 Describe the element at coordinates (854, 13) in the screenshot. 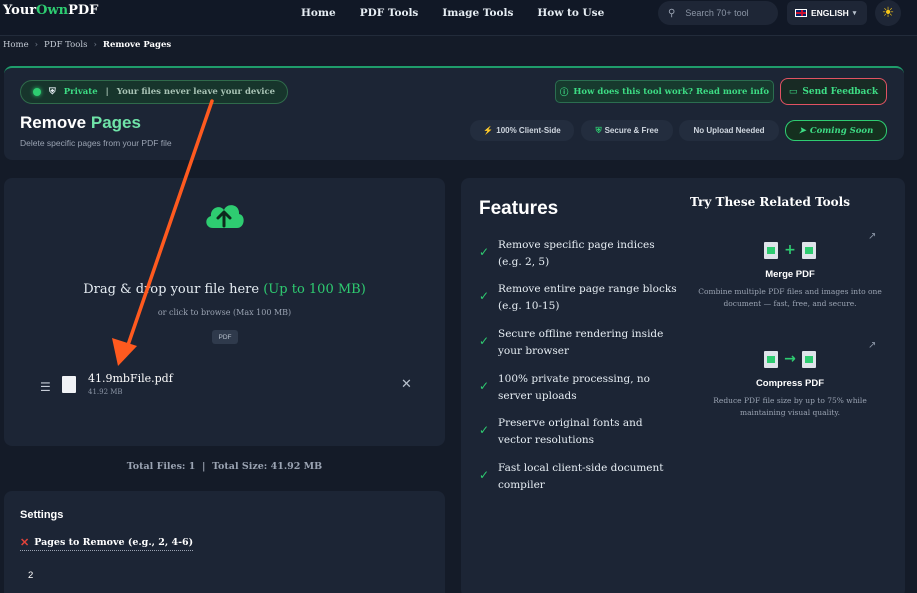

I see `chevron-down-icon: ▾` at that location.